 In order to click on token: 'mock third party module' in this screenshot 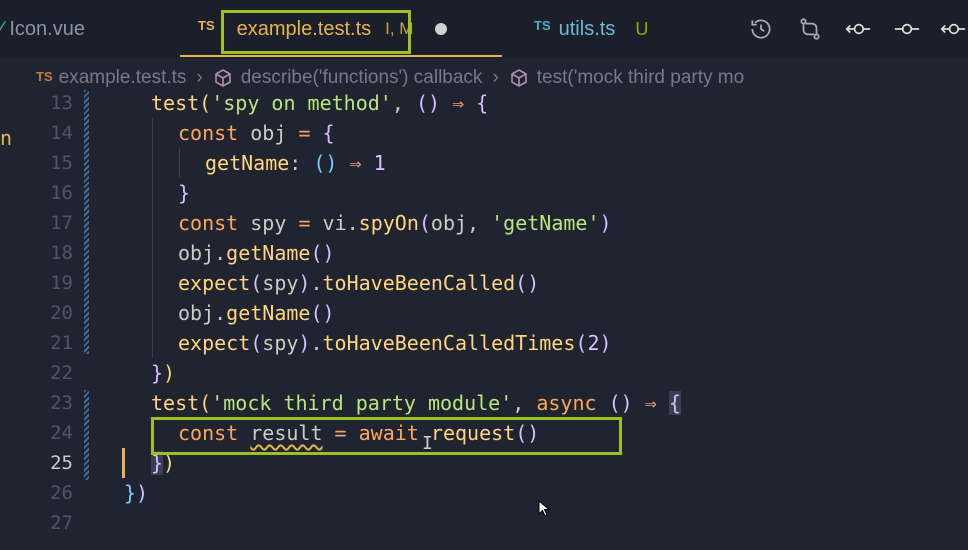, I will do `click(362, 403)`.